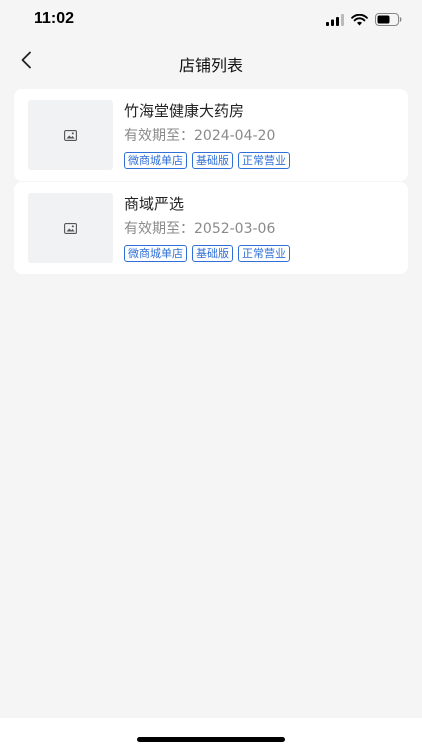 Image resolution: width=422 pixels, height=750 pixels. Describe the element at coordinates (200, 229) in the screenshot. I see `store-expiry: 有效期至：2052-03-06` at that location.